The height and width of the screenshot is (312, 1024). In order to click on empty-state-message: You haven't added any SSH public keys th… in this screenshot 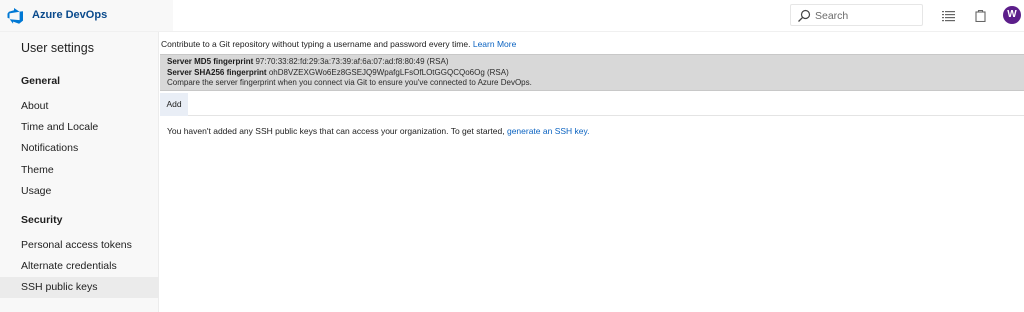, I will do `click(378, 131)`.